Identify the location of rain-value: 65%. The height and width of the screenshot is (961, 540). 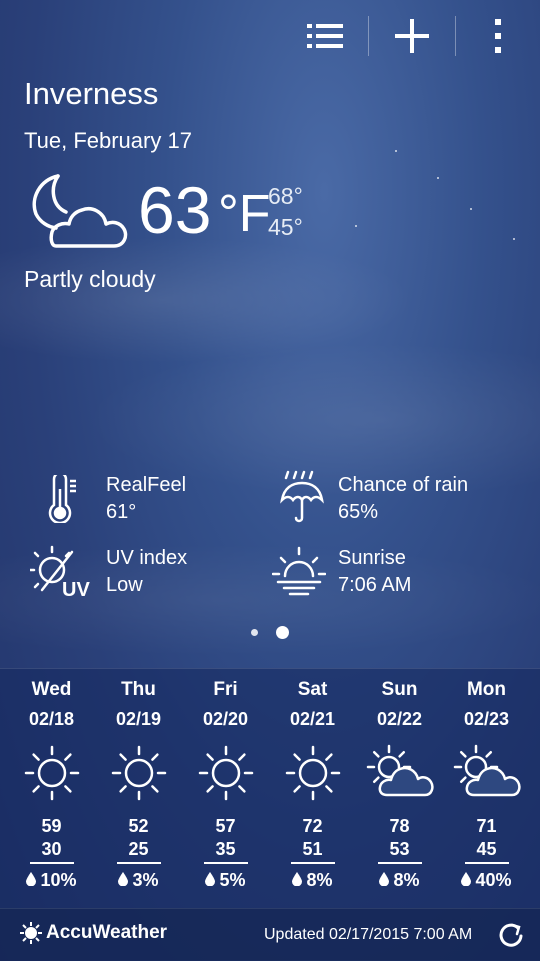
(358, 512).